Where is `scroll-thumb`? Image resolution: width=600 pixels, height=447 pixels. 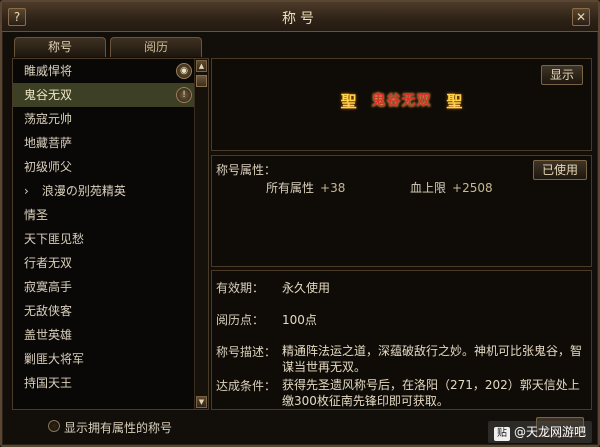 scroll-thumb is located at coordinates (201, 81).